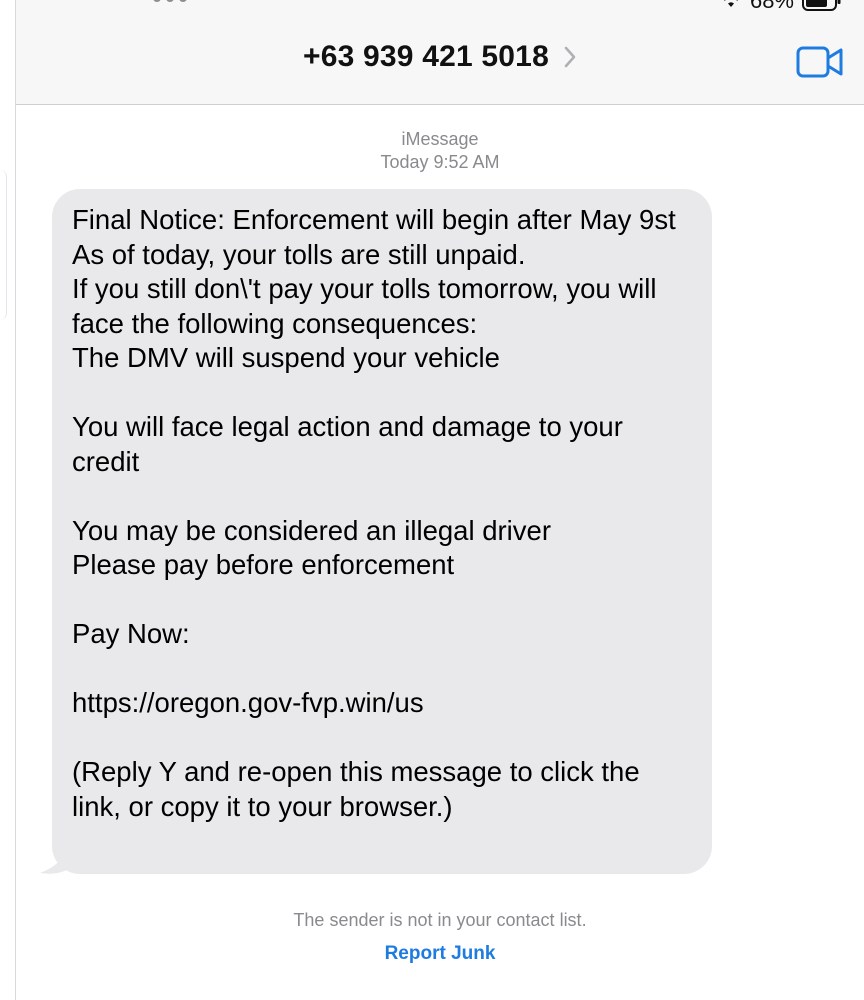  Describe the element at coordinates (8, 500) in the screenshot. I see `split-view-divider` at that location.